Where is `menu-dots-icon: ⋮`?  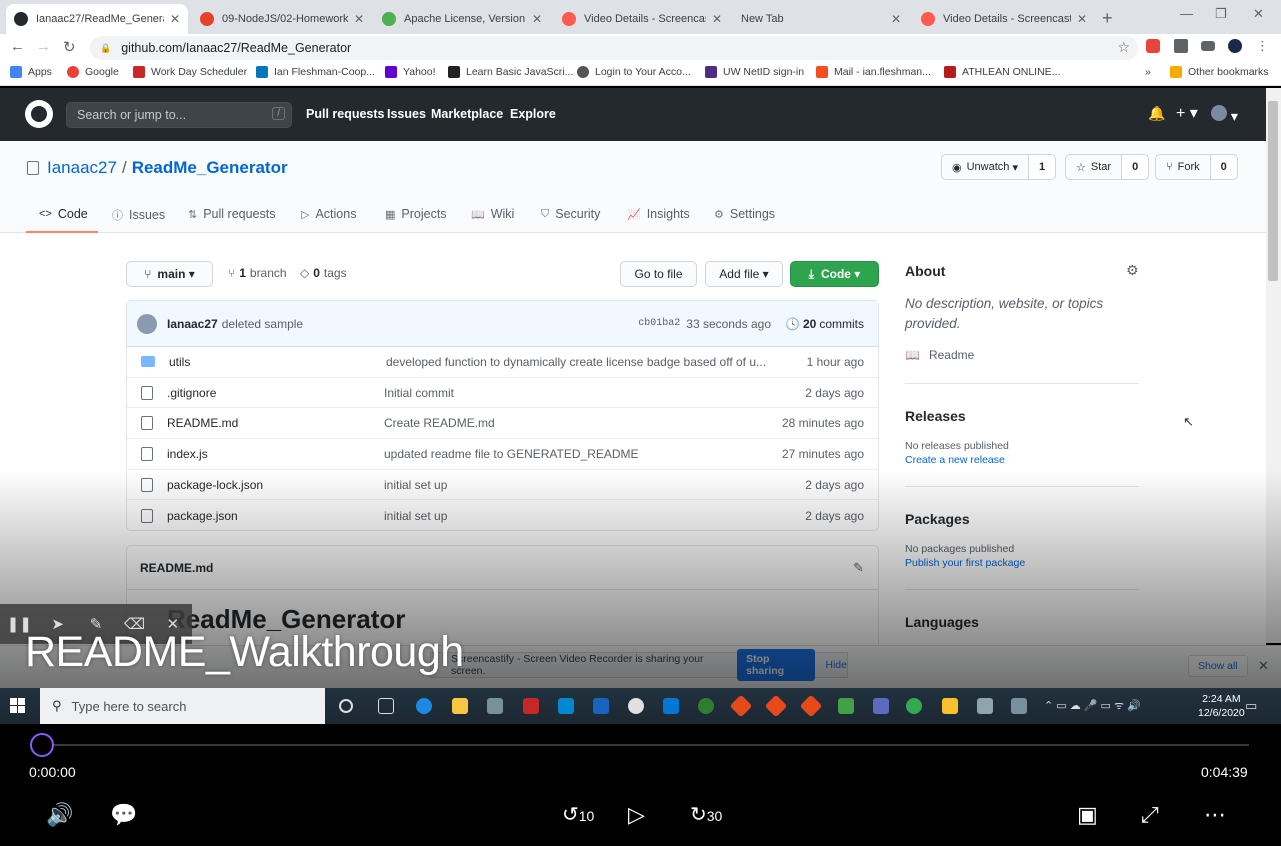 menu-dots-icon: ⋮ is located at coordinates (1262, 46).